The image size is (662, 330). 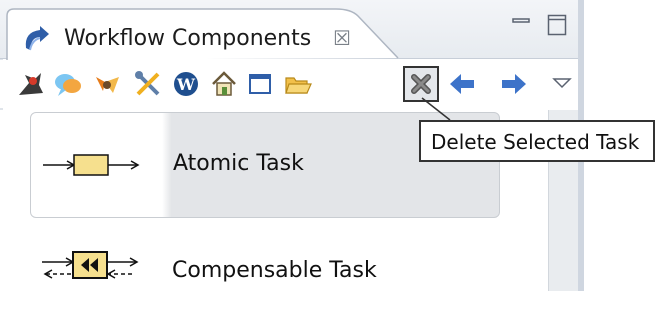 I want to click on close-view-icon: ☒, so click(x=342, y=38).